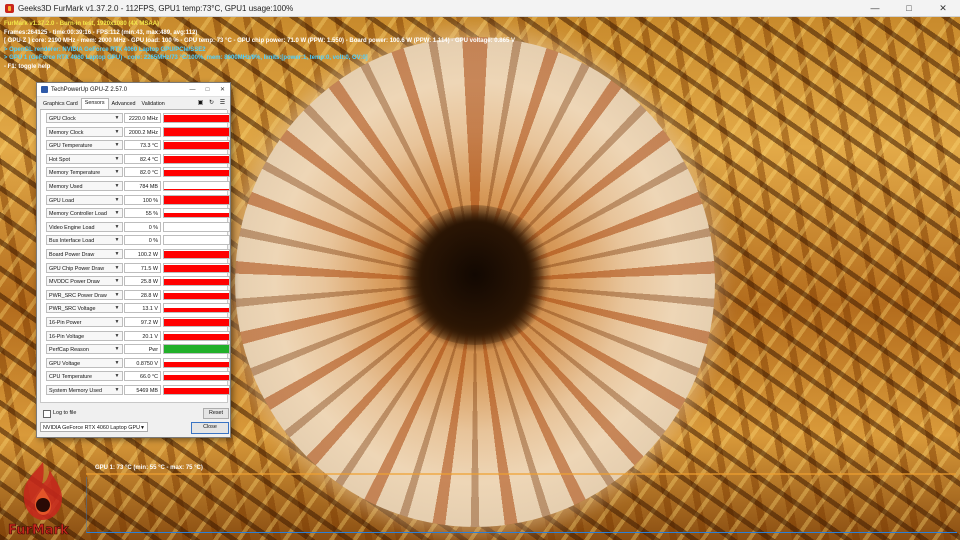 The height and width of the screenshot is (540, 960). I want to click on sensor-value: 28.8 W, so click(142, 294).